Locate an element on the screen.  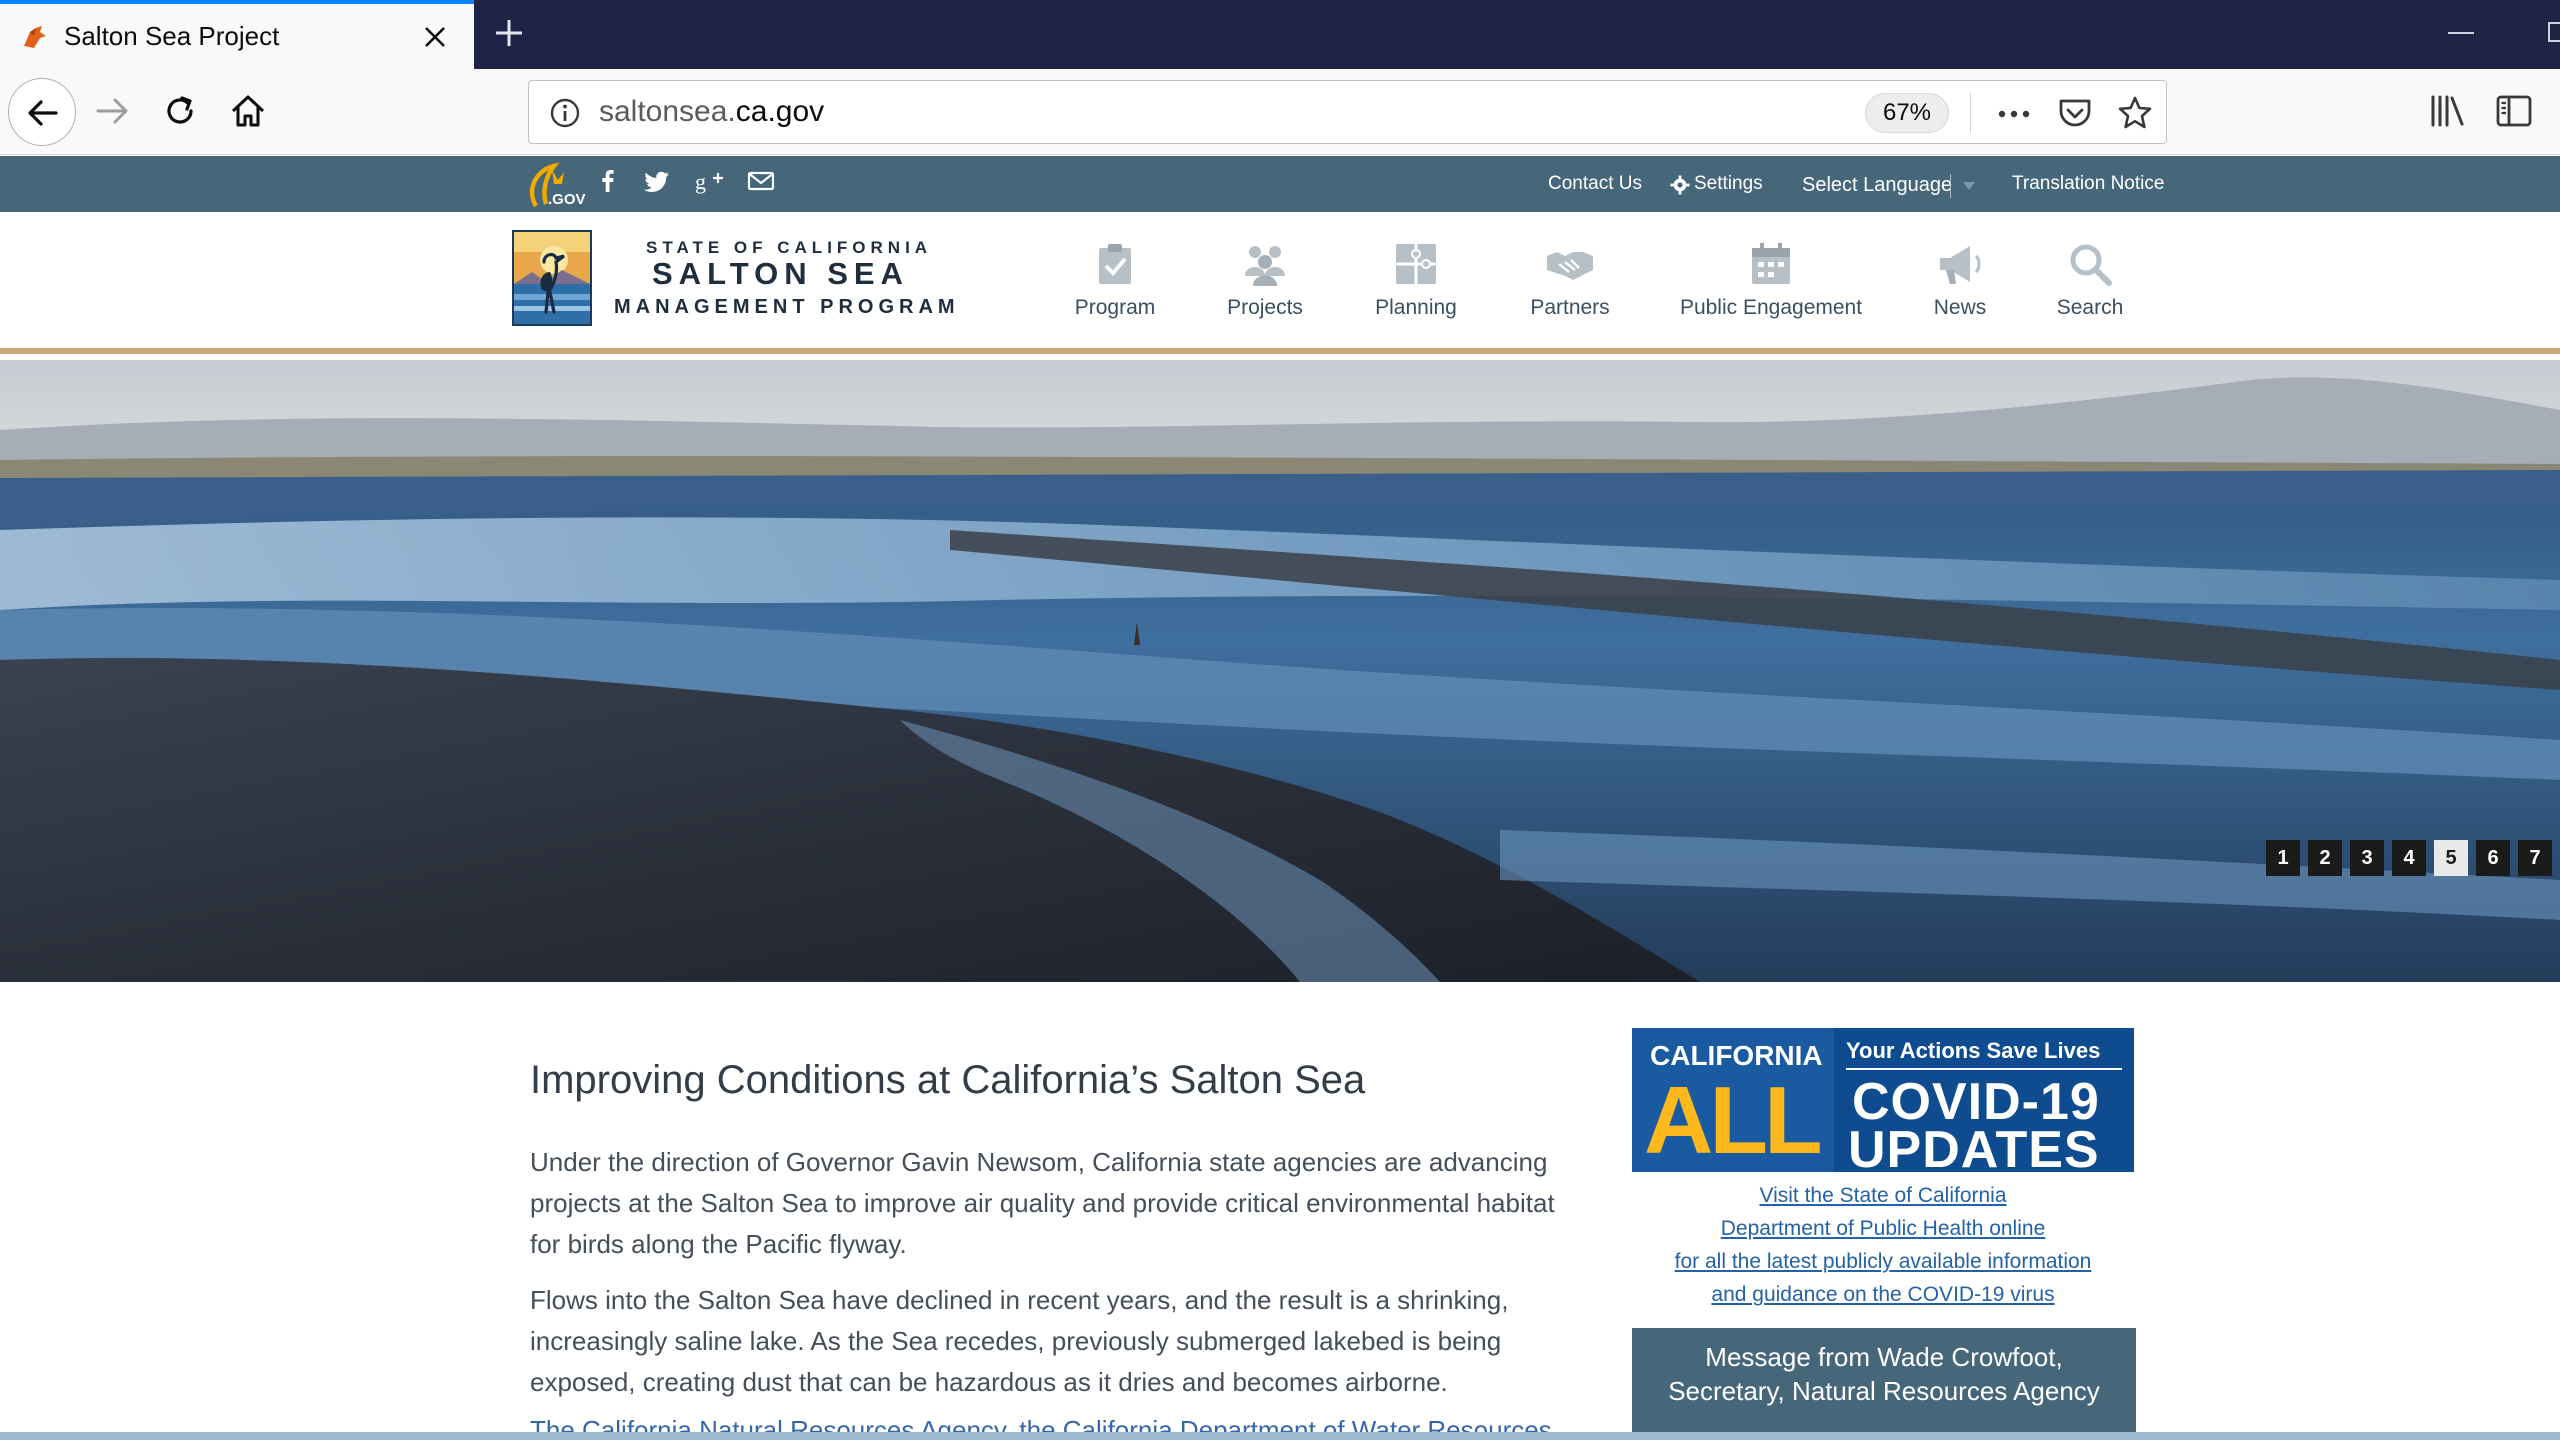
bear-favicon-icon is located at coordinates (35, 37).